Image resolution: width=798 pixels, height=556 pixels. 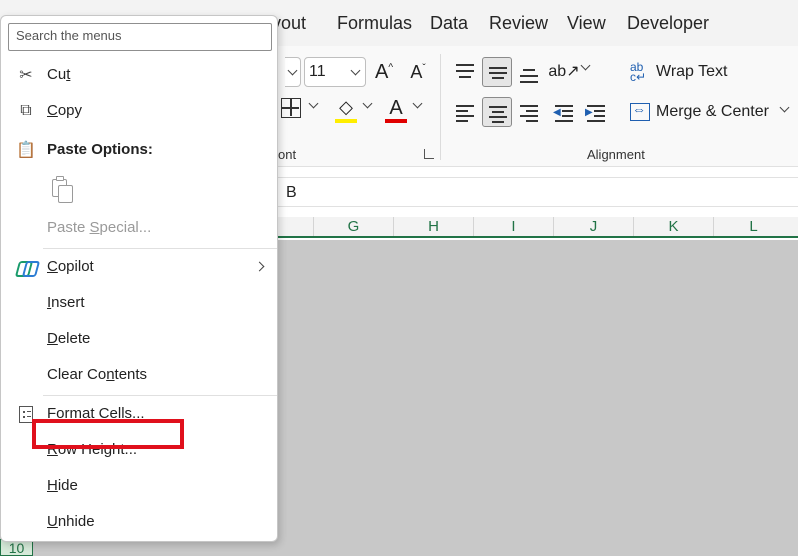 I want to click on tab-view: View, so click(x=586, y=23).